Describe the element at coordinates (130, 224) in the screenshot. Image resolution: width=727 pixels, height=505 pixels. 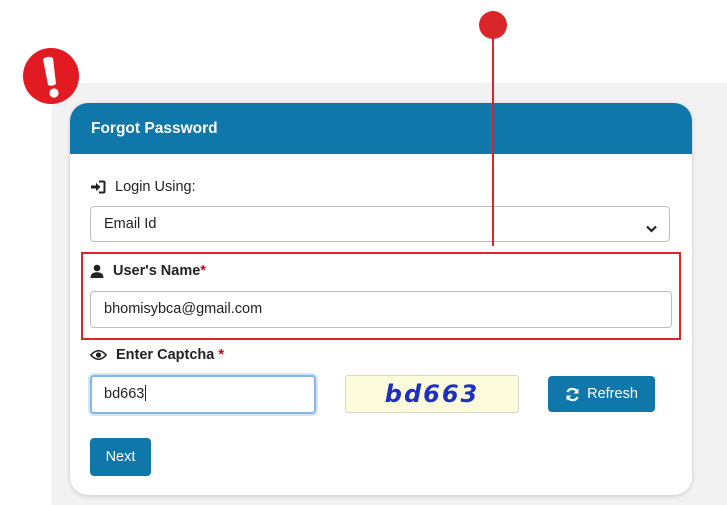
I see `login-using-value: Email Id` at that location.